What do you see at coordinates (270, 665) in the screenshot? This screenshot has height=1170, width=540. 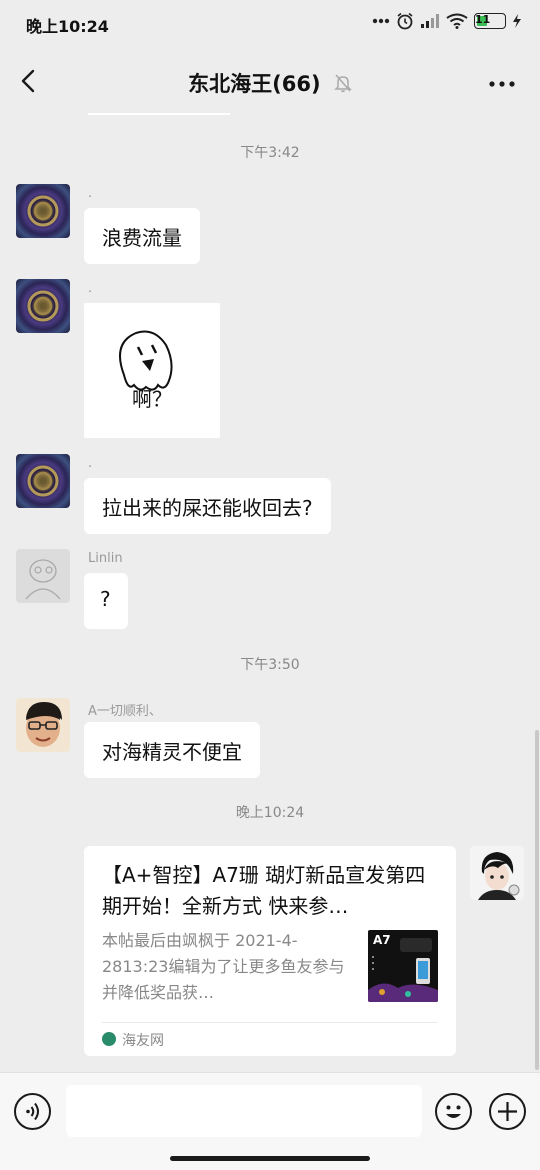 I see `timestamp: 下午3:50` at bounding box center [270, 665].